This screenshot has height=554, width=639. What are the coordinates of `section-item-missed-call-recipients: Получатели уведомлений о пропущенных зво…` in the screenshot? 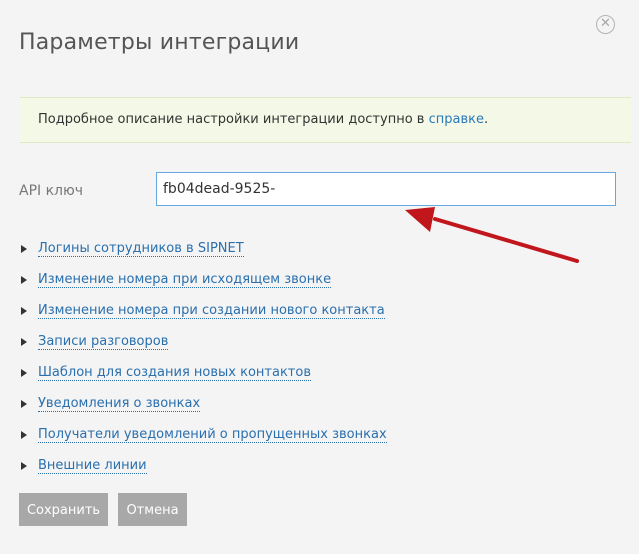 It's located at (204, 434).